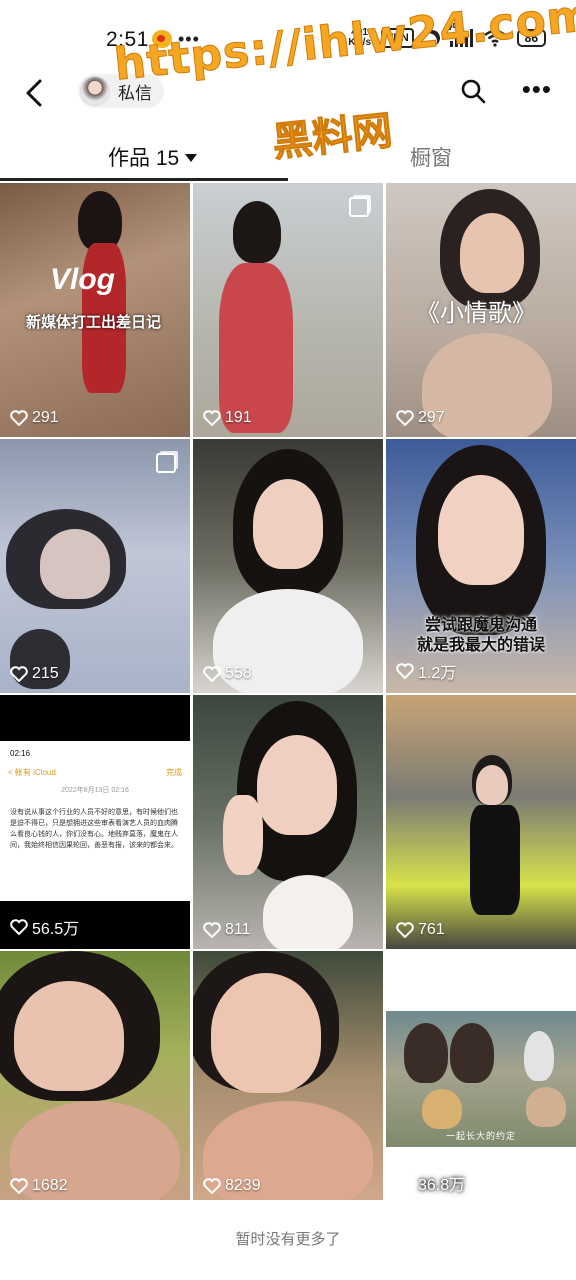 This screenshot has height=1280, width=576. Describe the element at coordinates (531, 38) in the screenshot. I see `battery-indicator: 86` at that location.